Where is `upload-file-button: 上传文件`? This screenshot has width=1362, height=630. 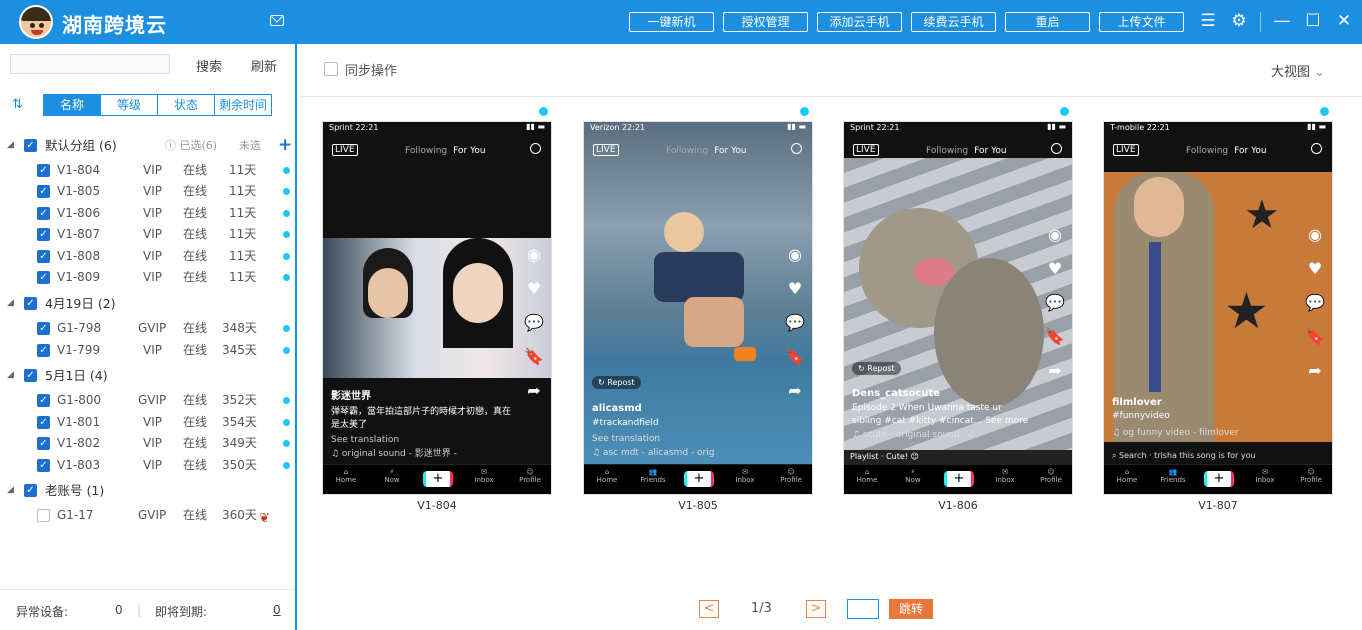 upload-file-button: 上传文件 is located at coordinates (1141, 22).